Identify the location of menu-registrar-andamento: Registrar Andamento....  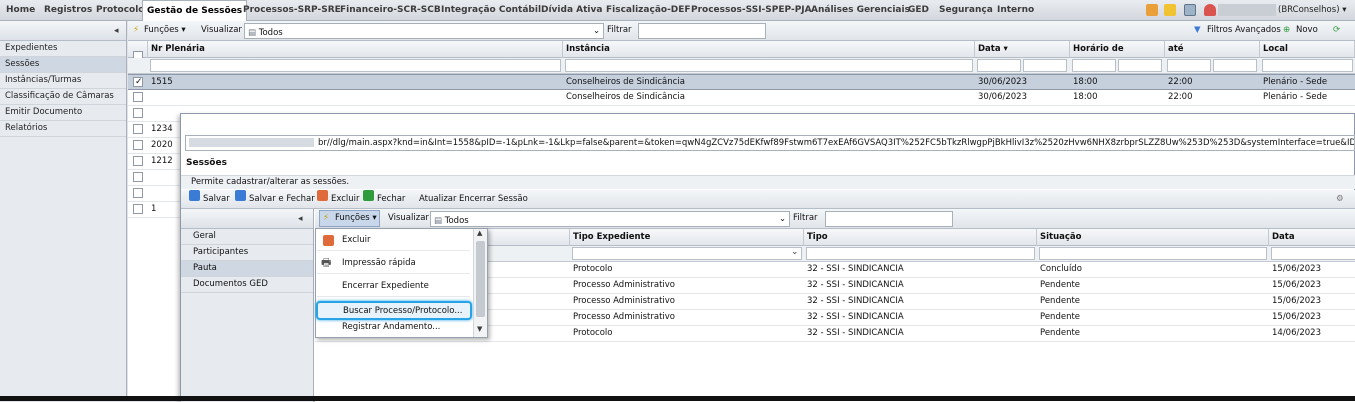
(393, 327).